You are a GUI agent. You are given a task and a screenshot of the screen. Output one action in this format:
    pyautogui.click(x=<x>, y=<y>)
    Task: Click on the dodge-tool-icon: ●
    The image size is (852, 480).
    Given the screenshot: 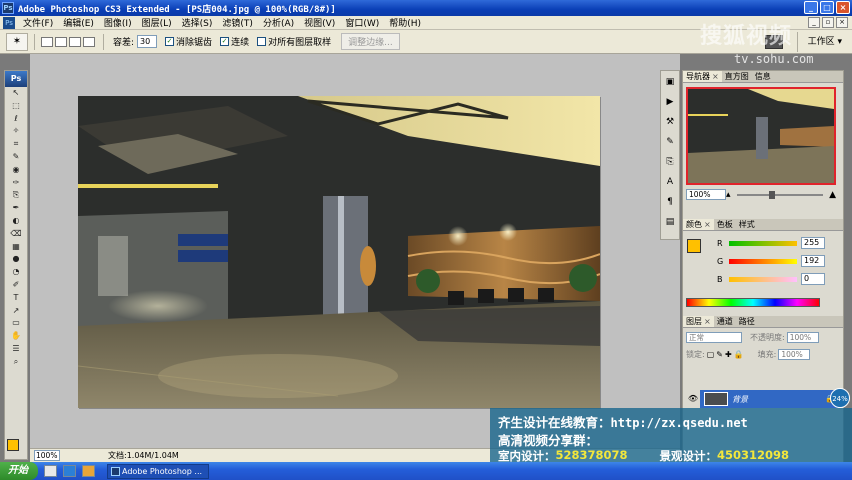 What is the action you would take?
    pyautogui.click(x=16, y=259)
    